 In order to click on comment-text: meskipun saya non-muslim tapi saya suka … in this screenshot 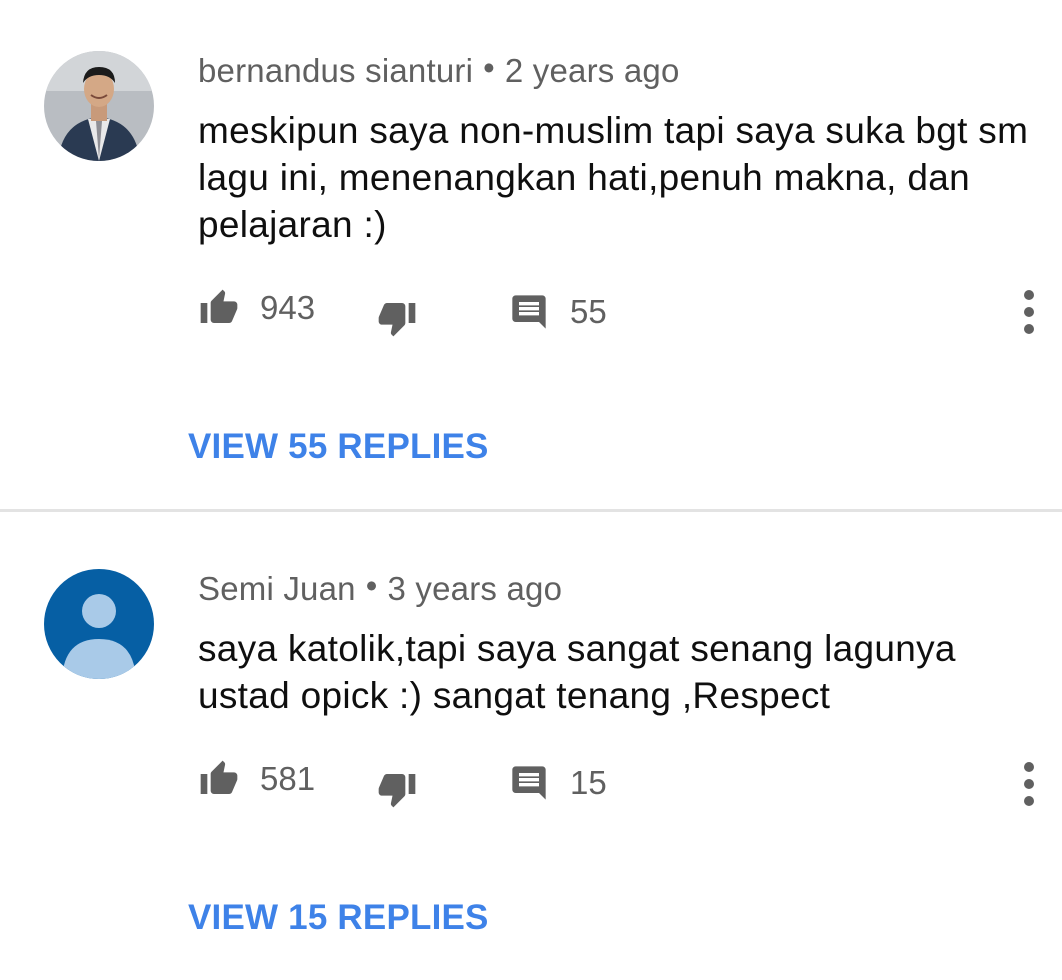, I will do `click(613, 177)`.